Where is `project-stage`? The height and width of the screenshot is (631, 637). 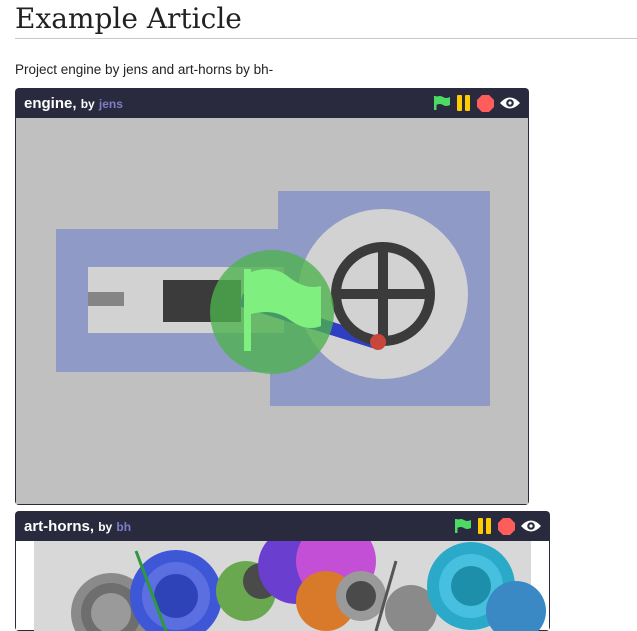 project-stage is located at coordinates (282, 576).